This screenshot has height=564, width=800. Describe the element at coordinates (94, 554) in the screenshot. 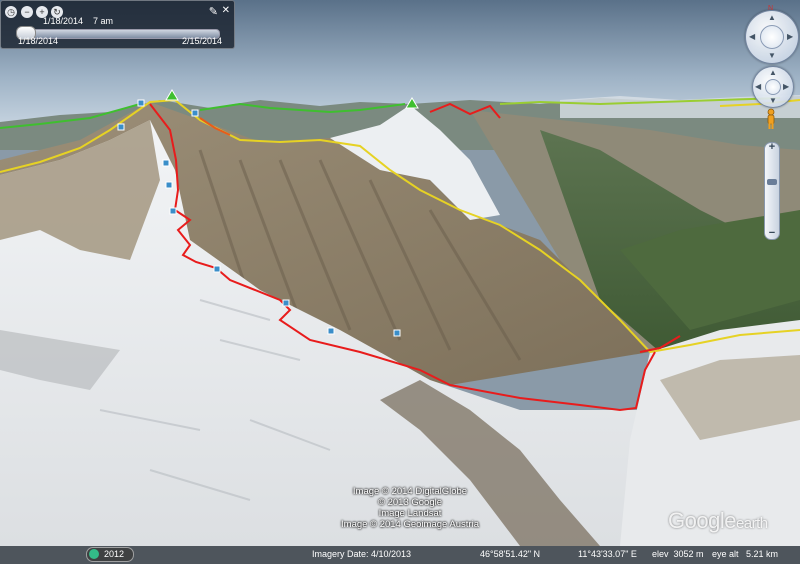

I see `historical-imagery-icon` at that location.